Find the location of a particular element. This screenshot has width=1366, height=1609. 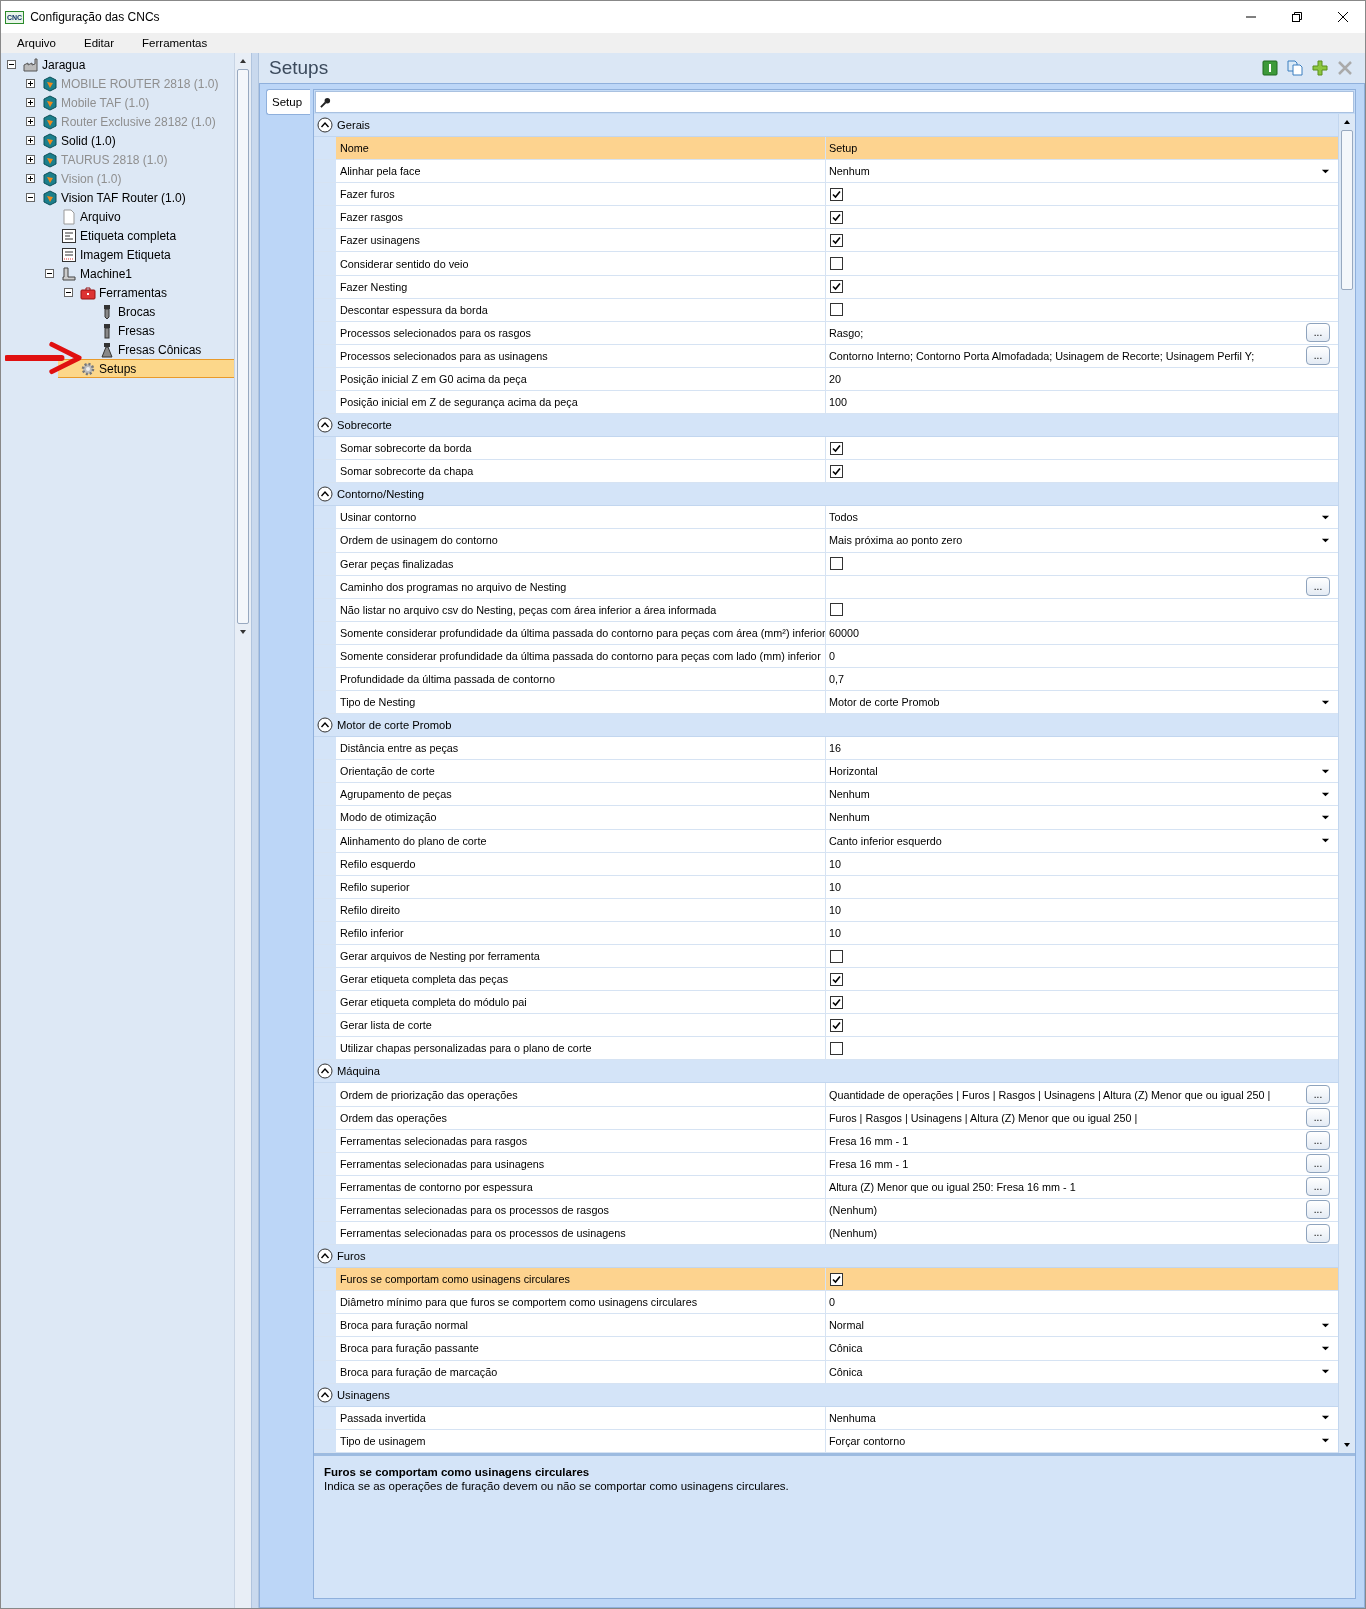

property-row: Gerar lista de corte is located at coordinates (826, 1026).